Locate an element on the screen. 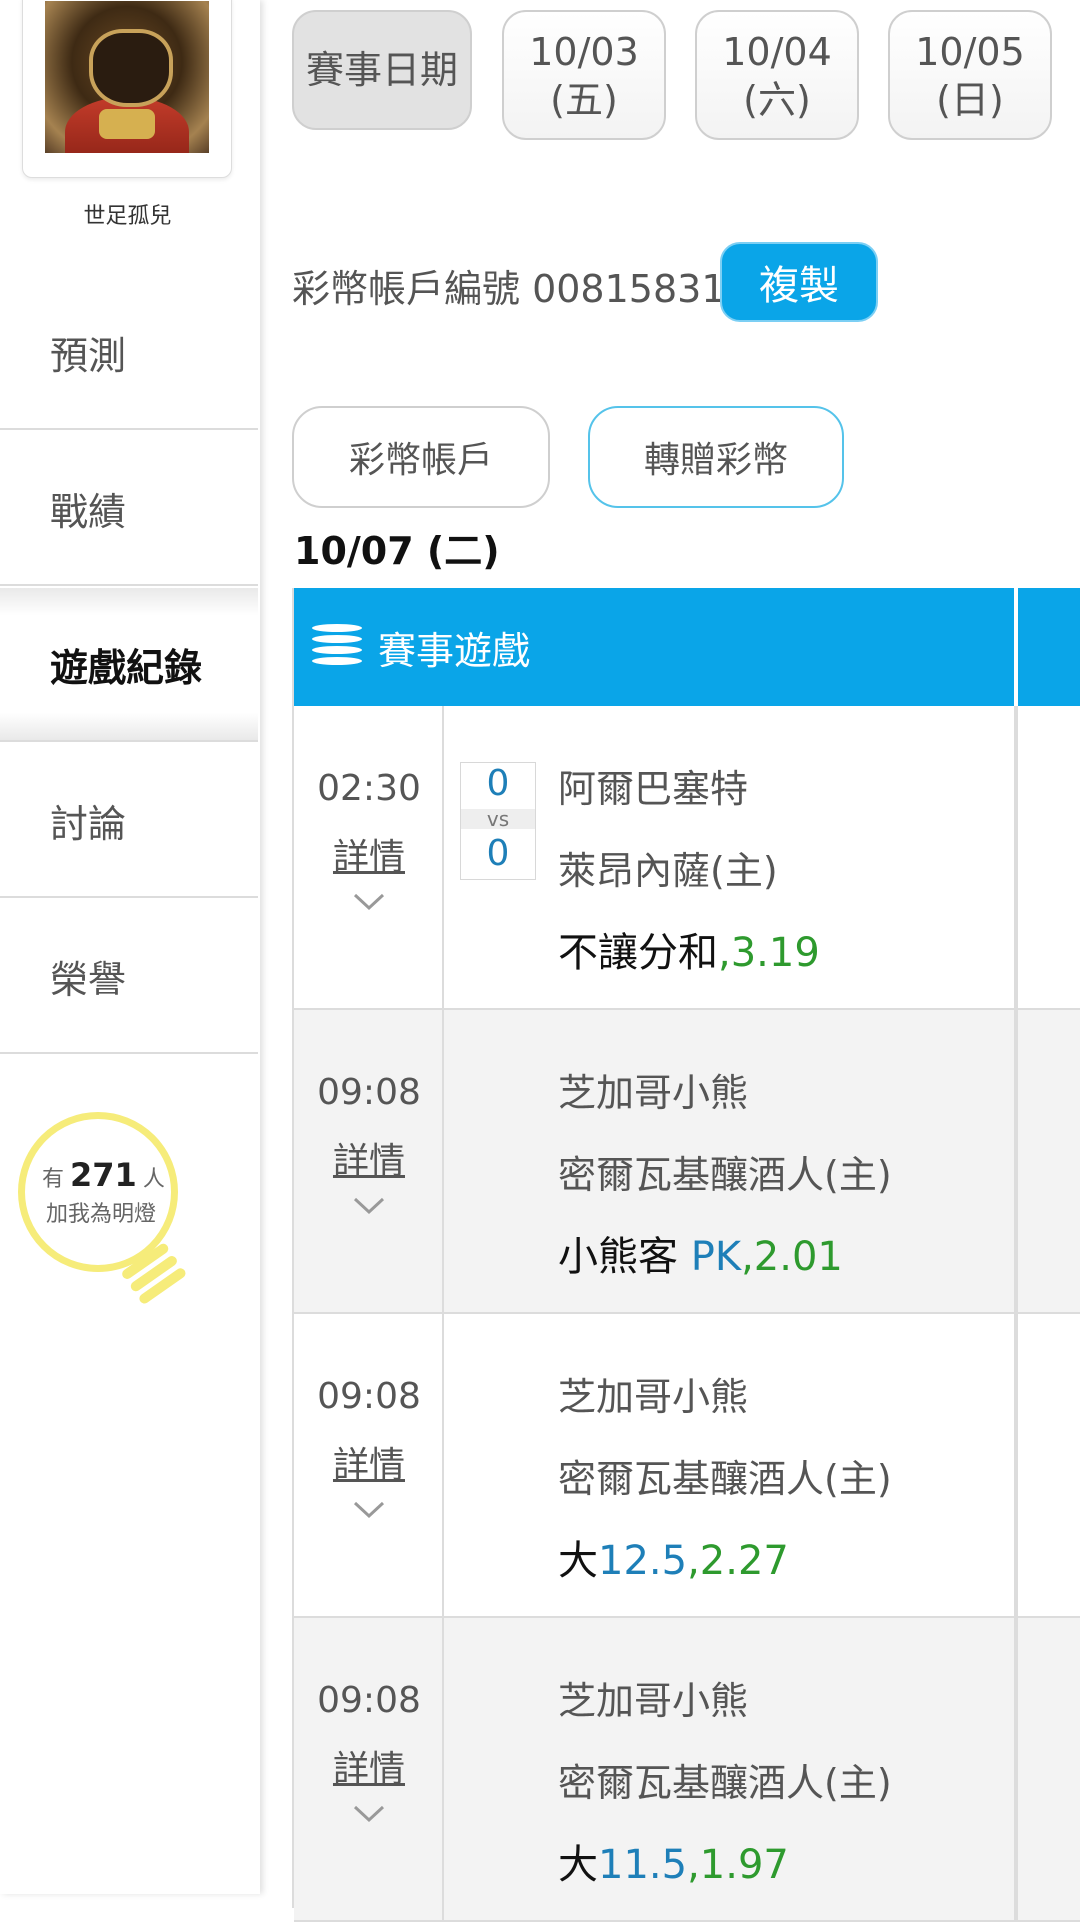  pick: 大12.5,2.27 is located at coordinates (673, 1557).